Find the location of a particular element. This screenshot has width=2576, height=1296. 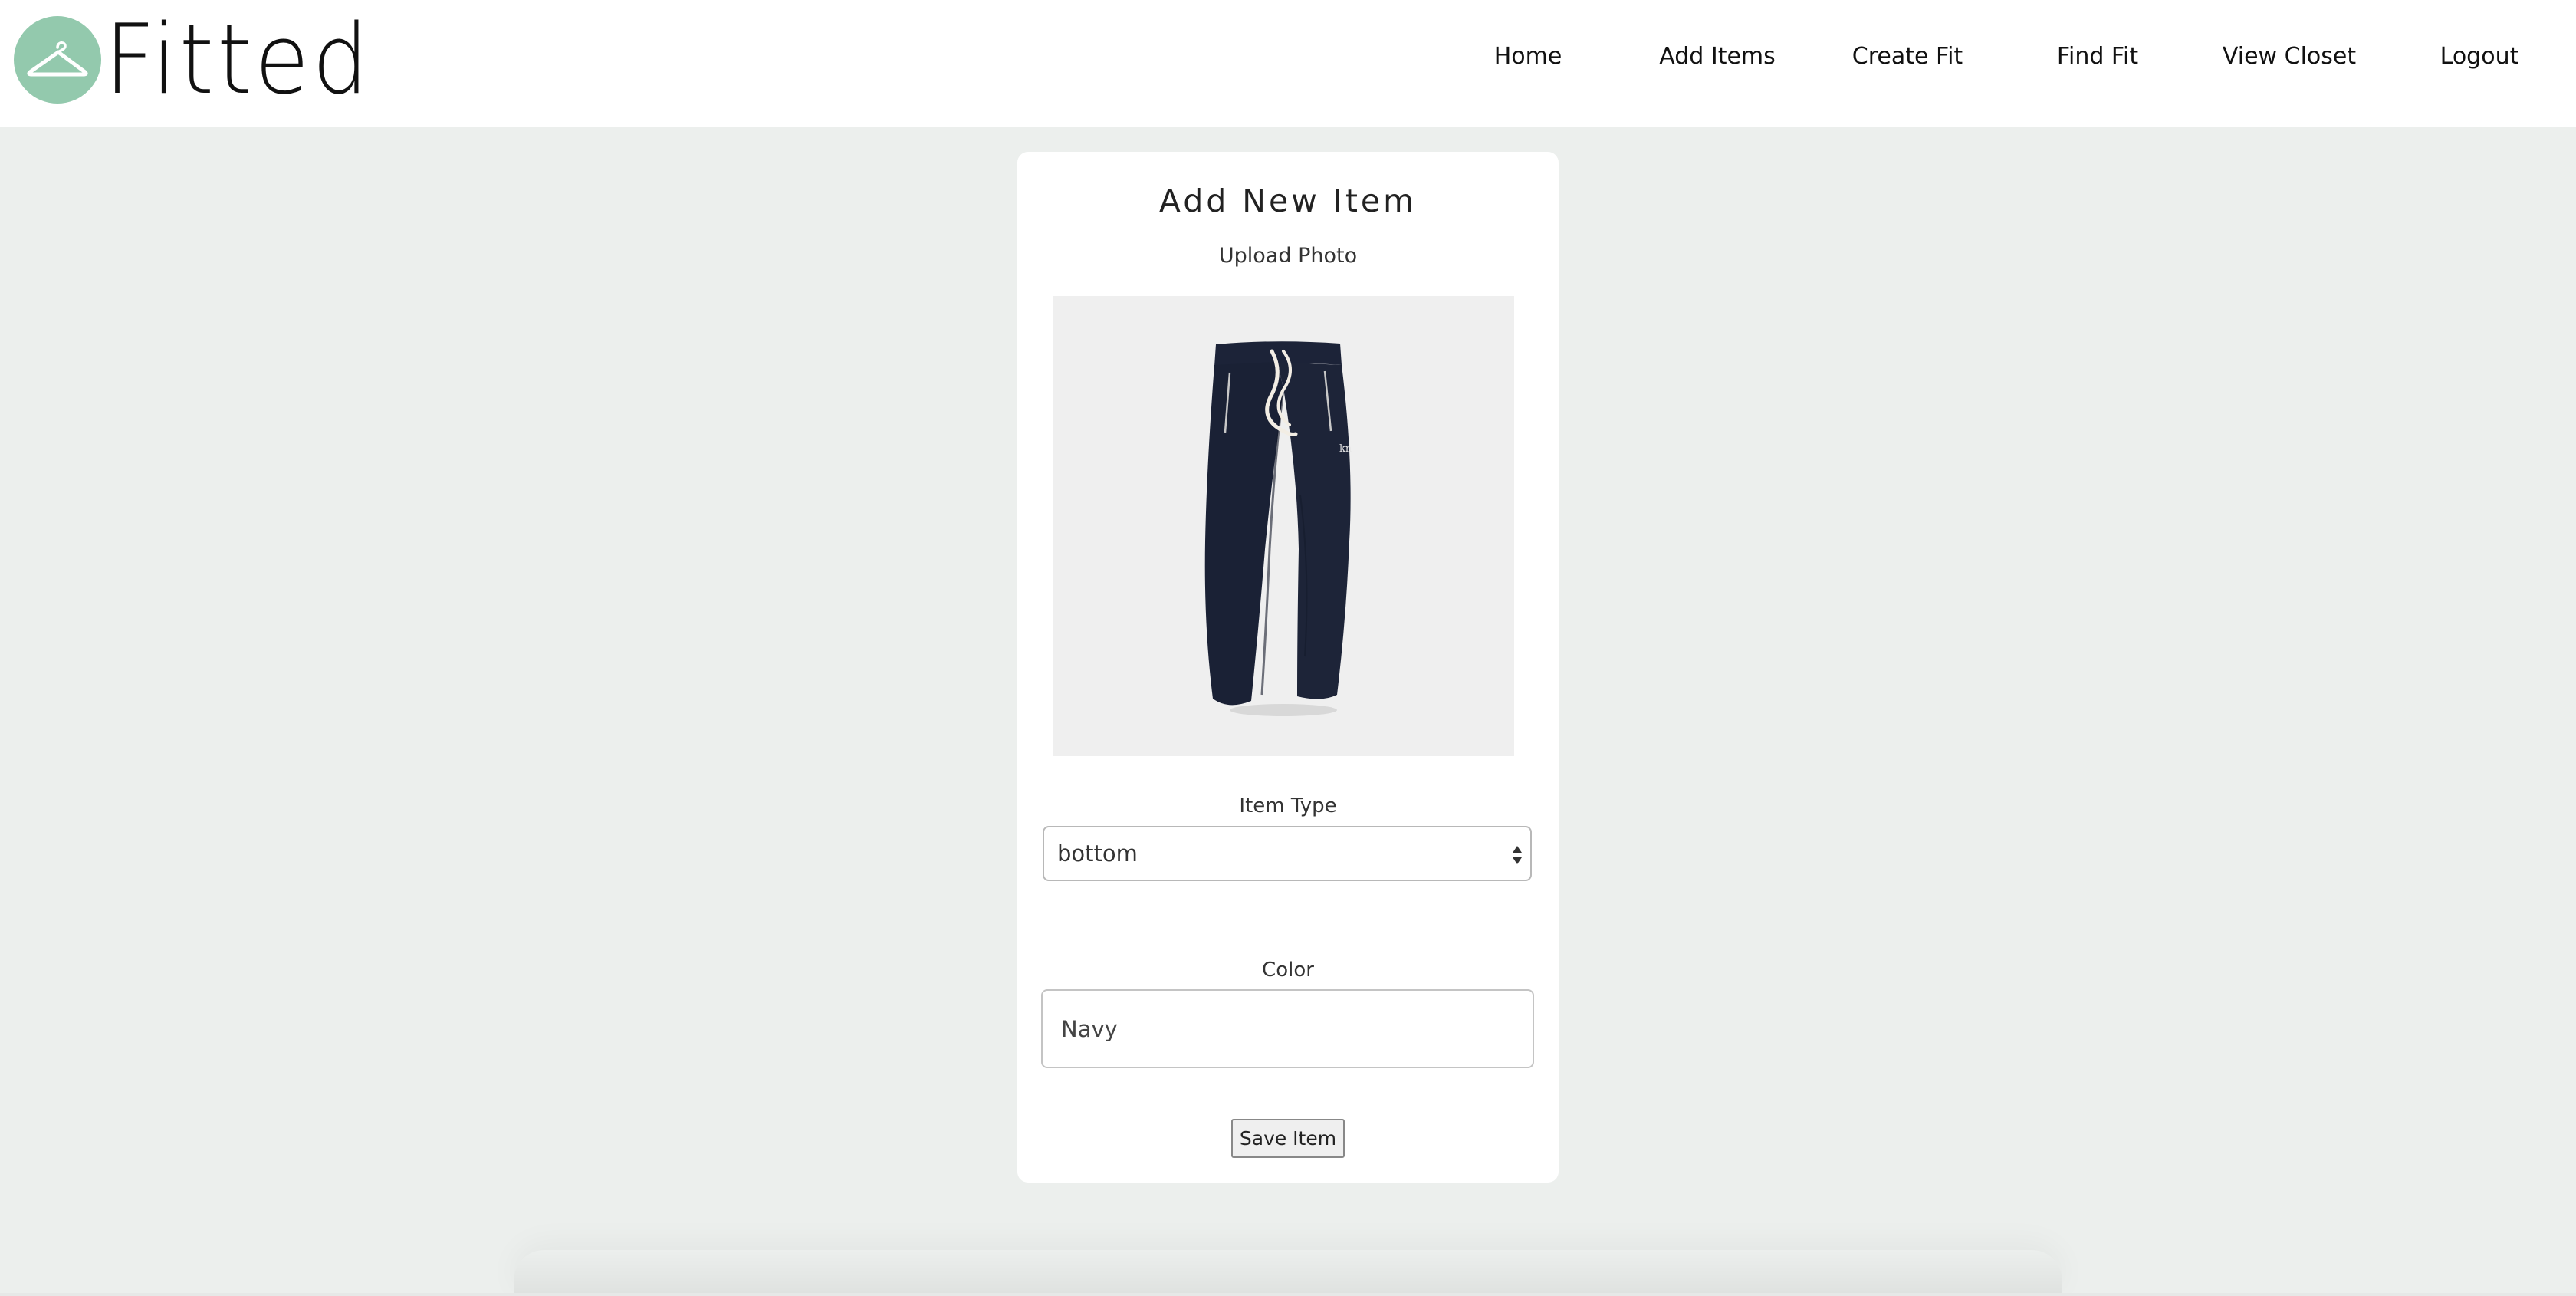

color-input is located at coordinates (1287, 1028).